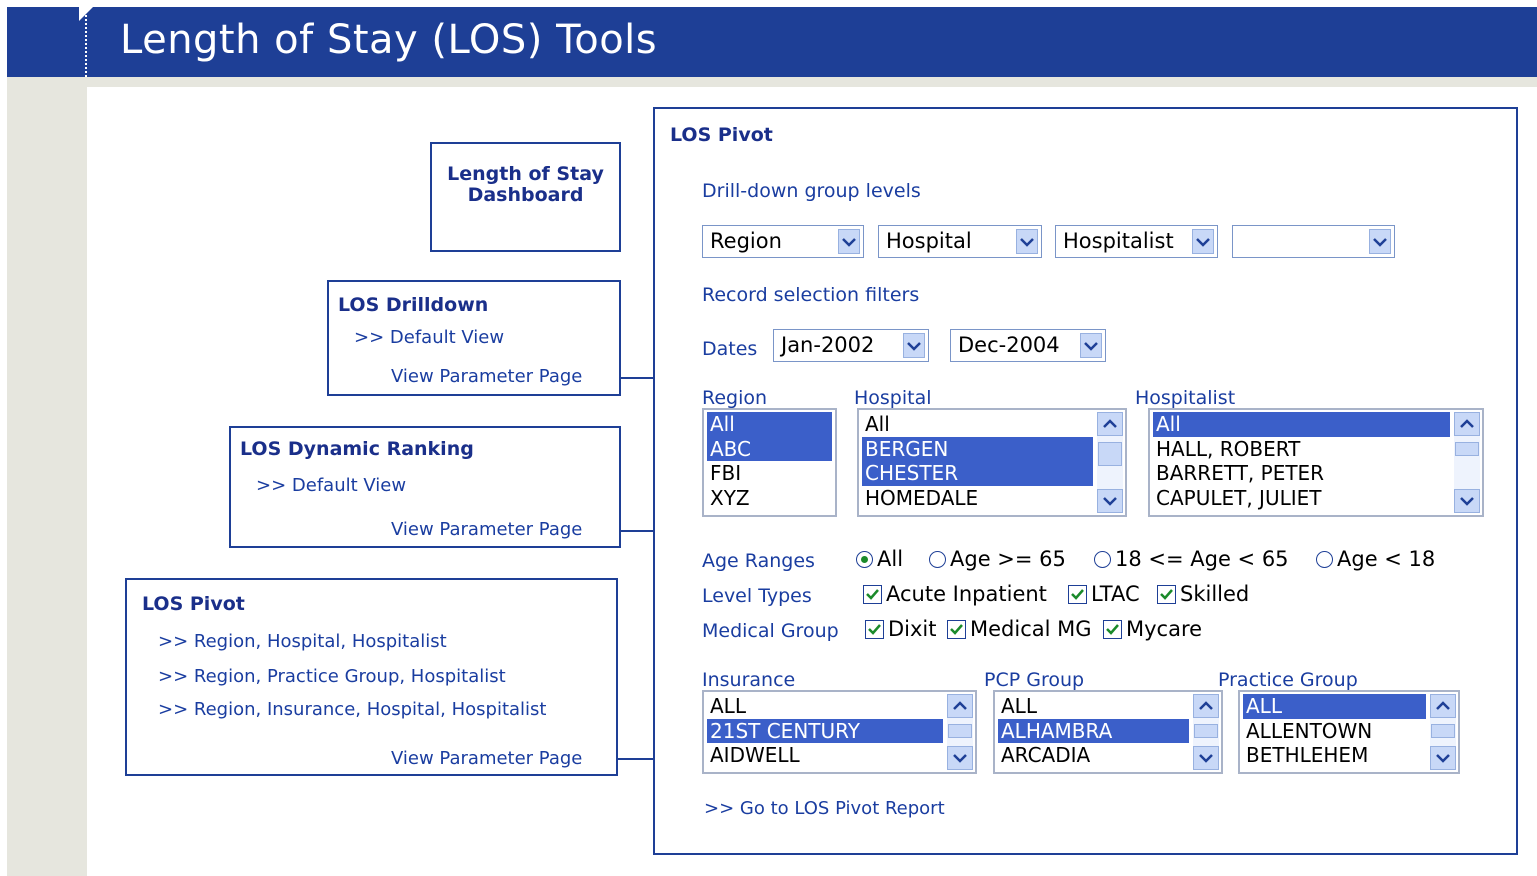 The width and height of the screenshot is (1537, 876). I want to click on list-item: HOMEDALE, so click(977, 498).